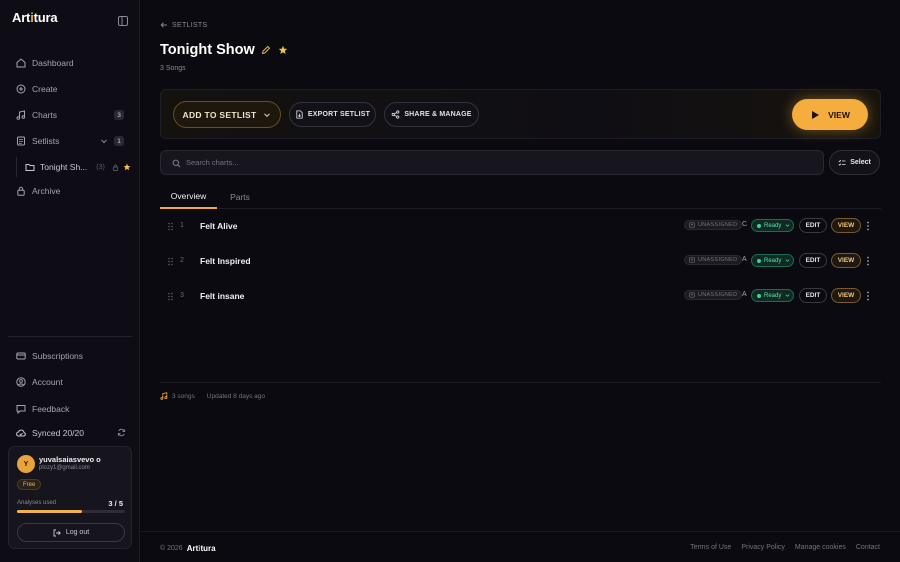 Image resolution: width=900 pixels, height=562 pixels. Describe the element at coordinates (171, 548) in the screenshot. I see `copyright-text: © 2026` at that location.